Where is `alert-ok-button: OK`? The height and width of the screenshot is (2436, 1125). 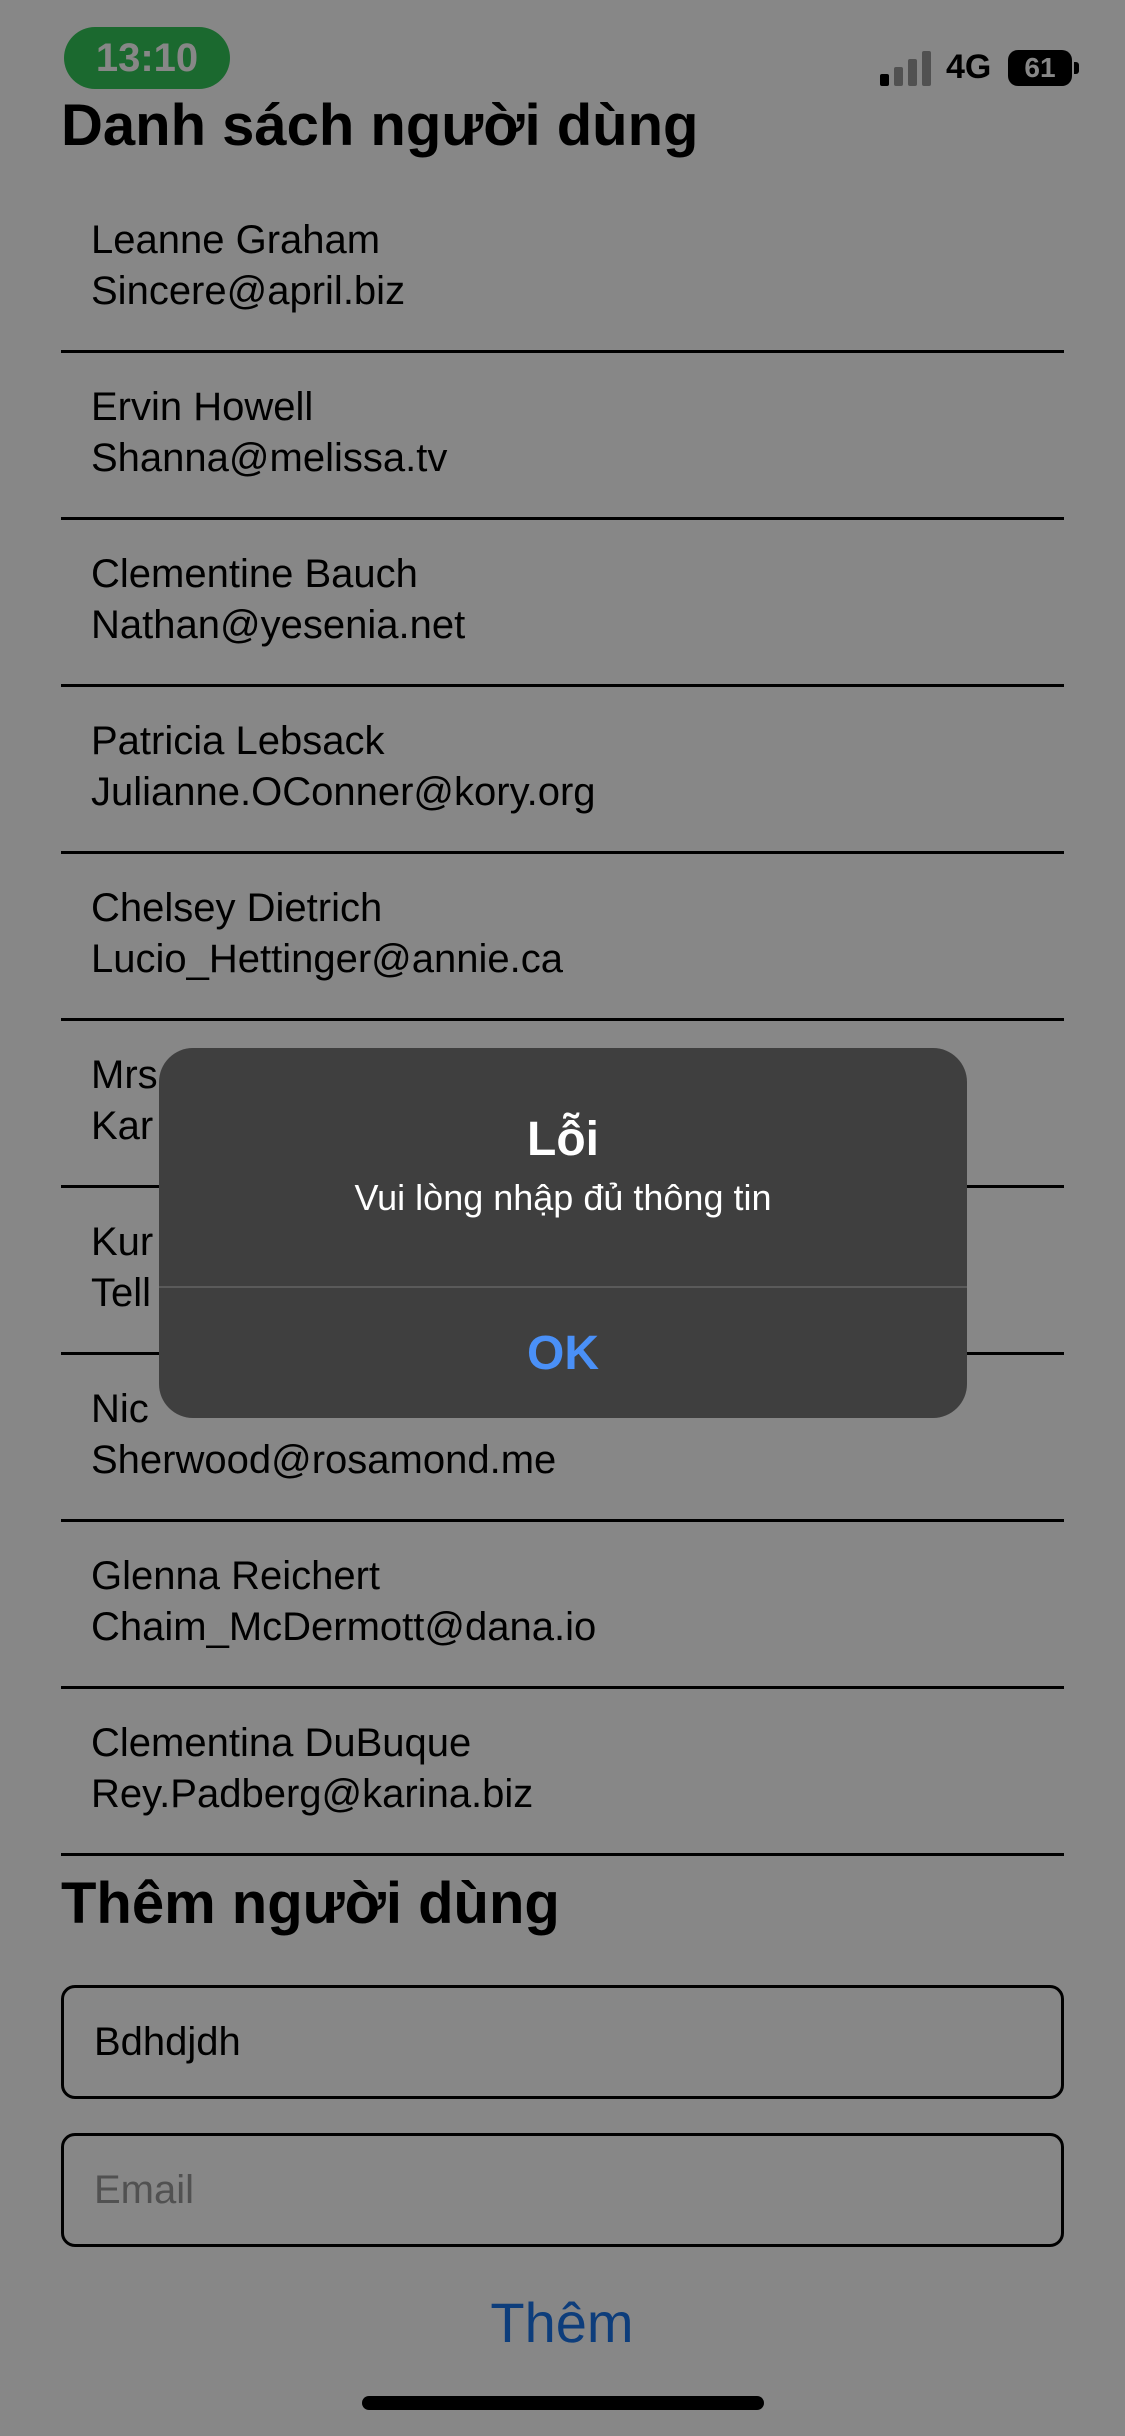 alert-ok-button: OK is located at coordinates (563, 1353).